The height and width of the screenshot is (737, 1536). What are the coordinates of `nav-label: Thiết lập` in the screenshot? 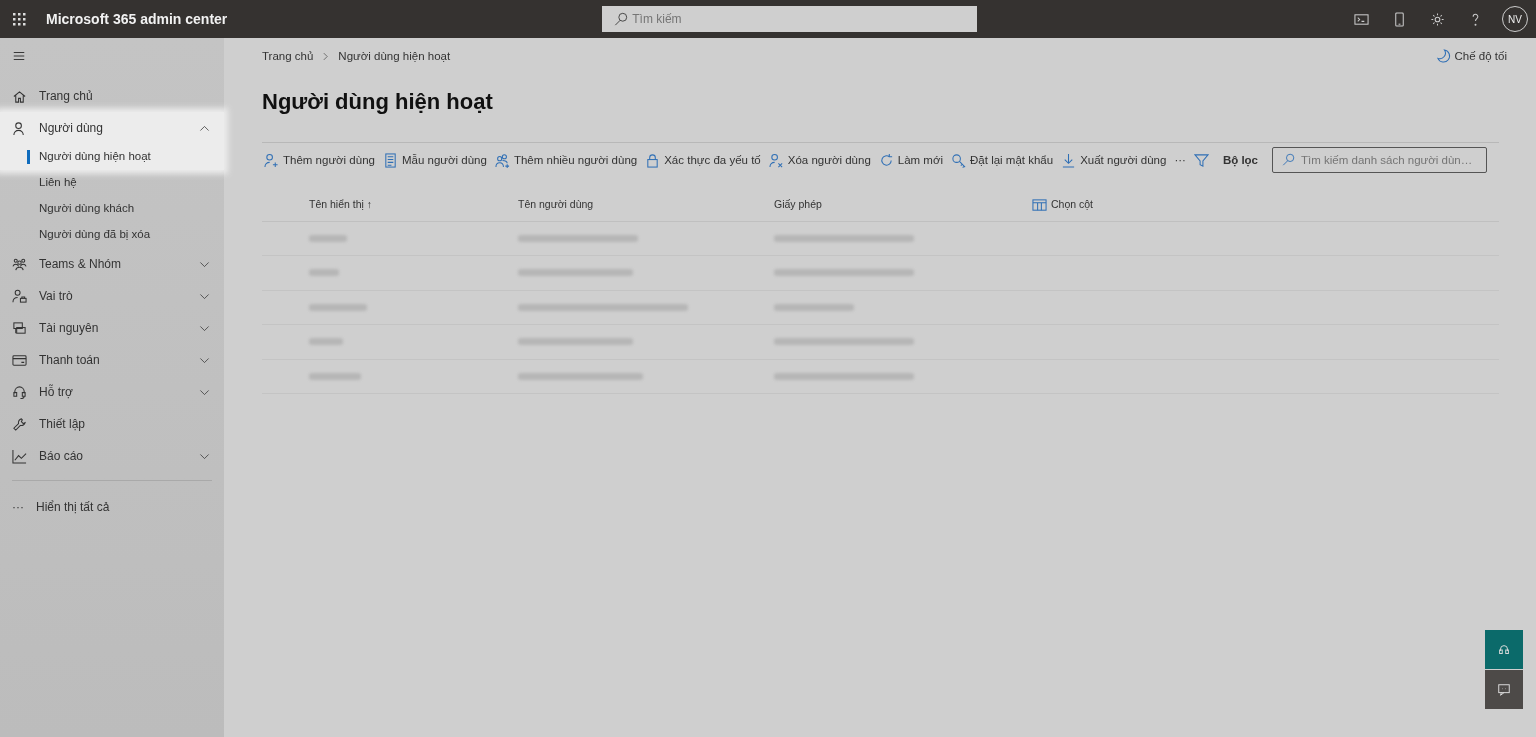 It's located at (62, 424).